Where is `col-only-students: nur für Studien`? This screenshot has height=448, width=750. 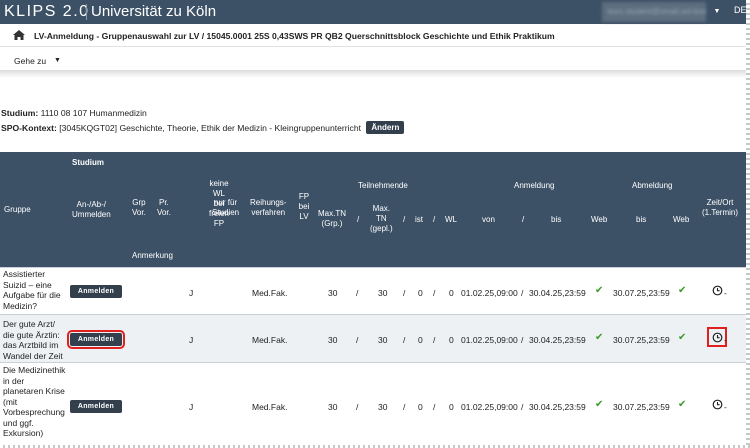 col-only-students: nur für Studien is located at coordinates (226, 207).